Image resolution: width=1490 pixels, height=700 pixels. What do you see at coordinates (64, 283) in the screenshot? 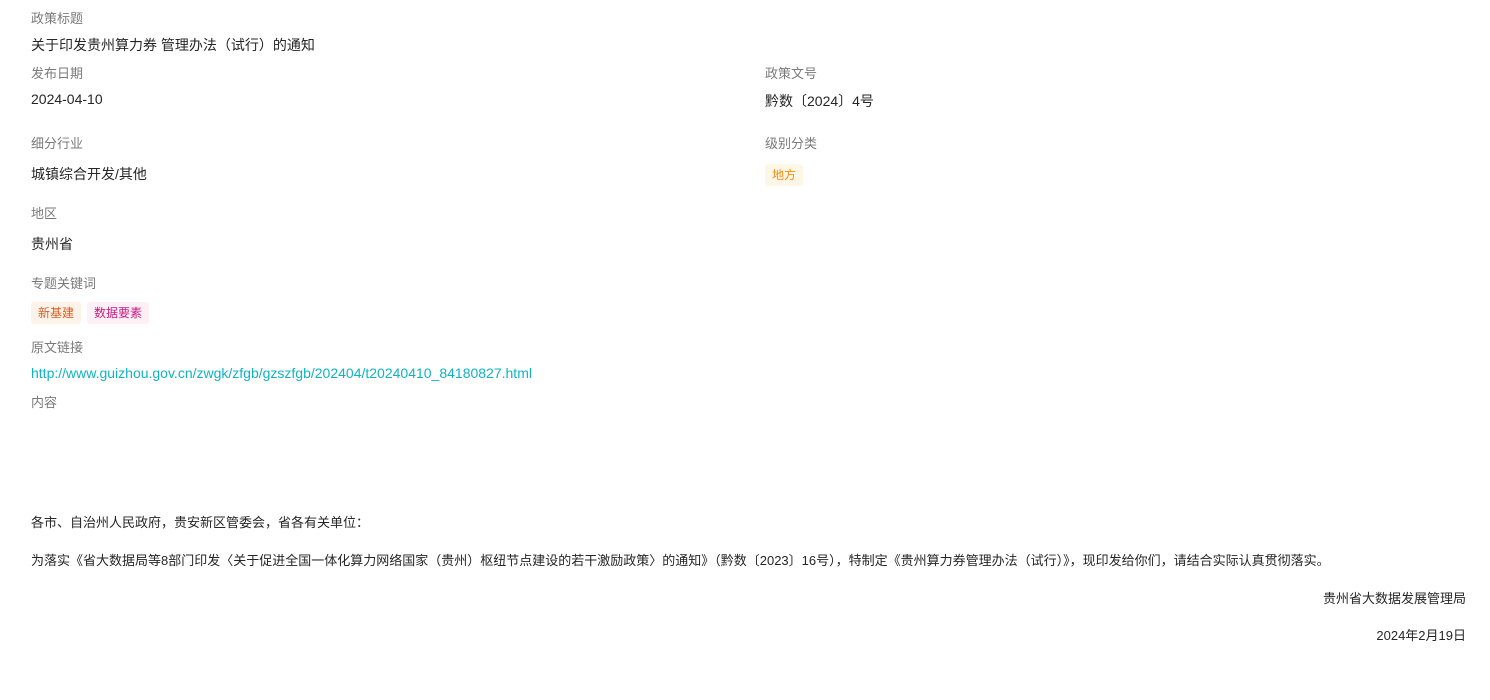
I see `keywords-label: 专题关键词` at bounding box center [64, 283].